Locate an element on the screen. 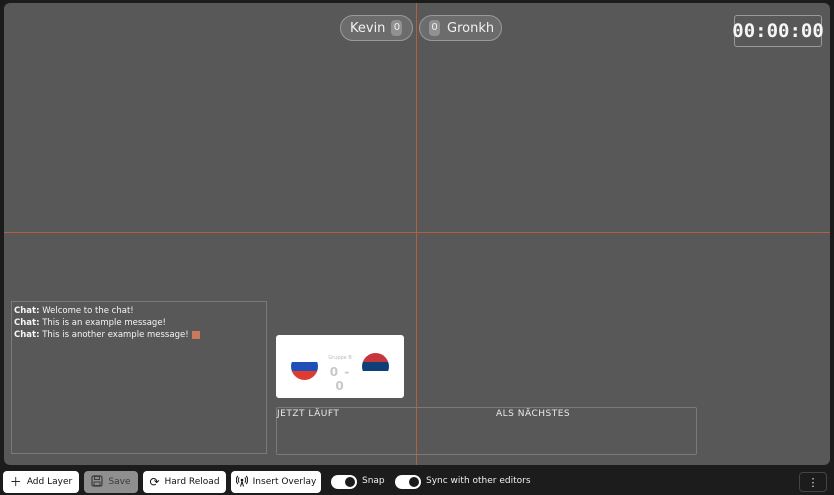 The image size is (834, 495). chat-text: This is another example message! is located at coordinates (114, 335).